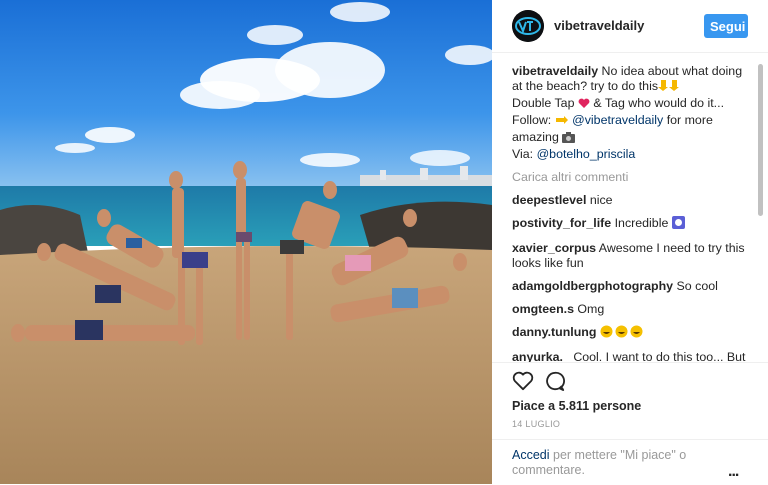 The width and height of the screenshot is (768, 485). I want to click on comment-item: omgteen.s Omg, so click(630, 309).